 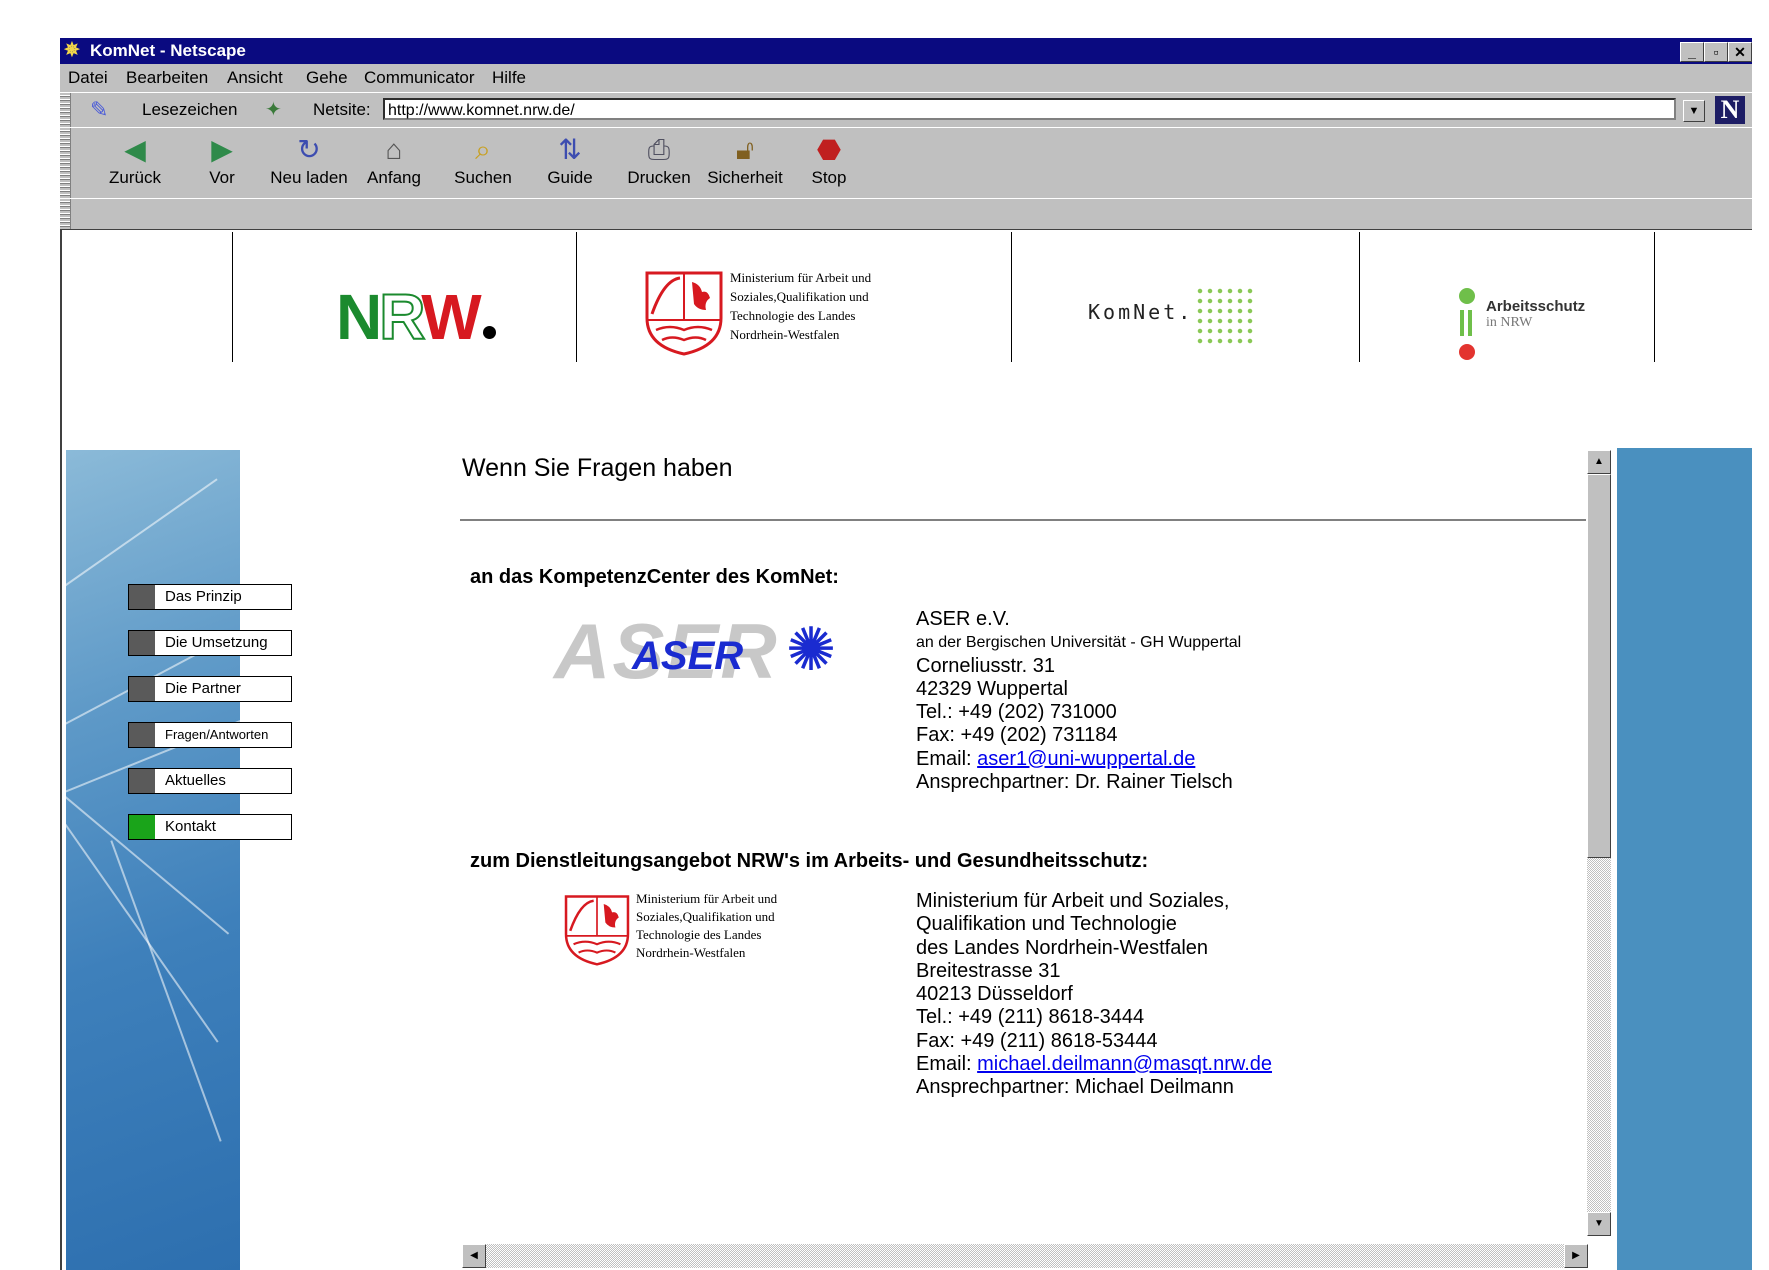 What do you see at coordinates (1225, 317) in the screenshot?
I see `komnet-dots-graphic` at bounding box center [1225, 317].